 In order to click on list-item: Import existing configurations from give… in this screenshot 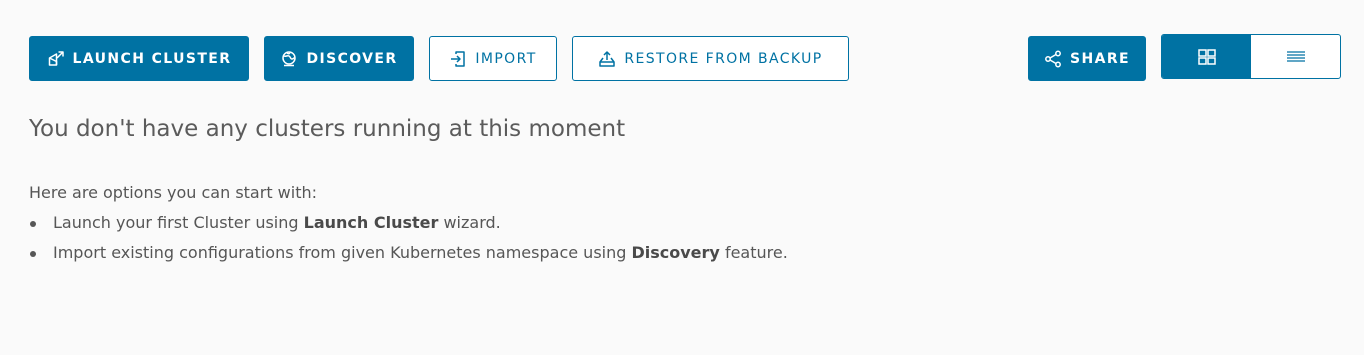, I will do `click(408, 257)`.